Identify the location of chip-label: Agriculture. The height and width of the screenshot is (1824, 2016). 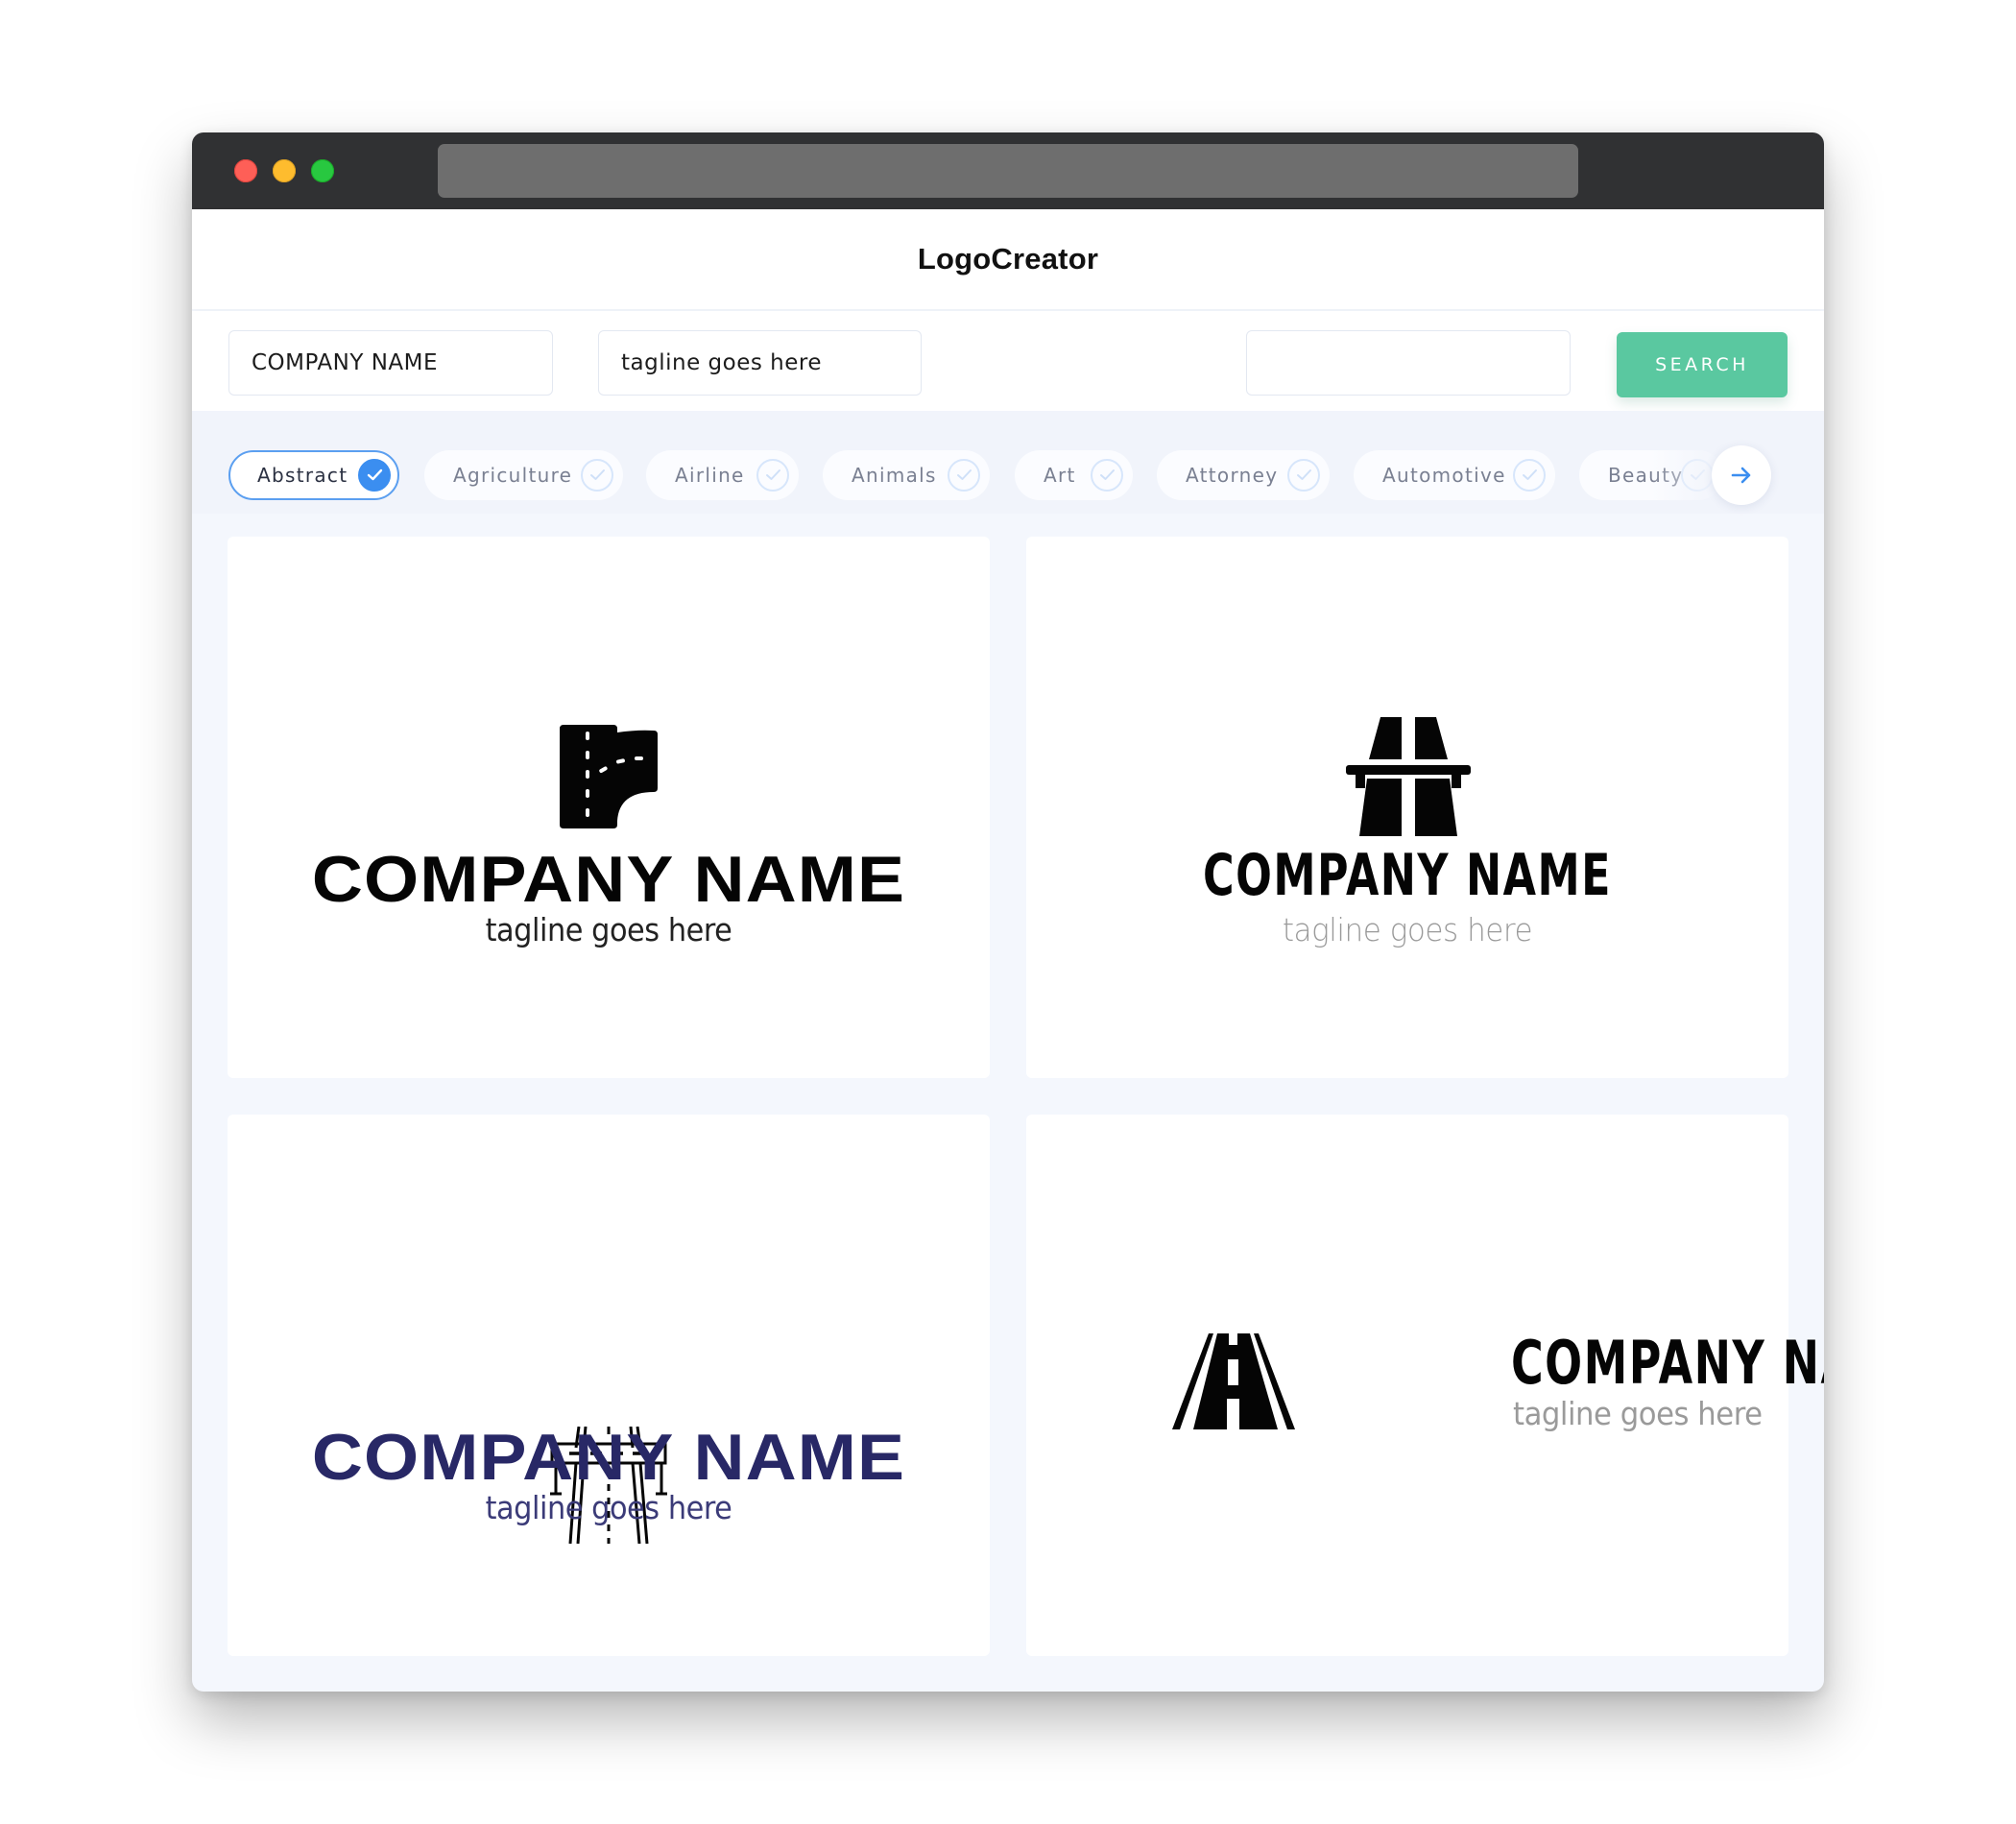
(513, 476).